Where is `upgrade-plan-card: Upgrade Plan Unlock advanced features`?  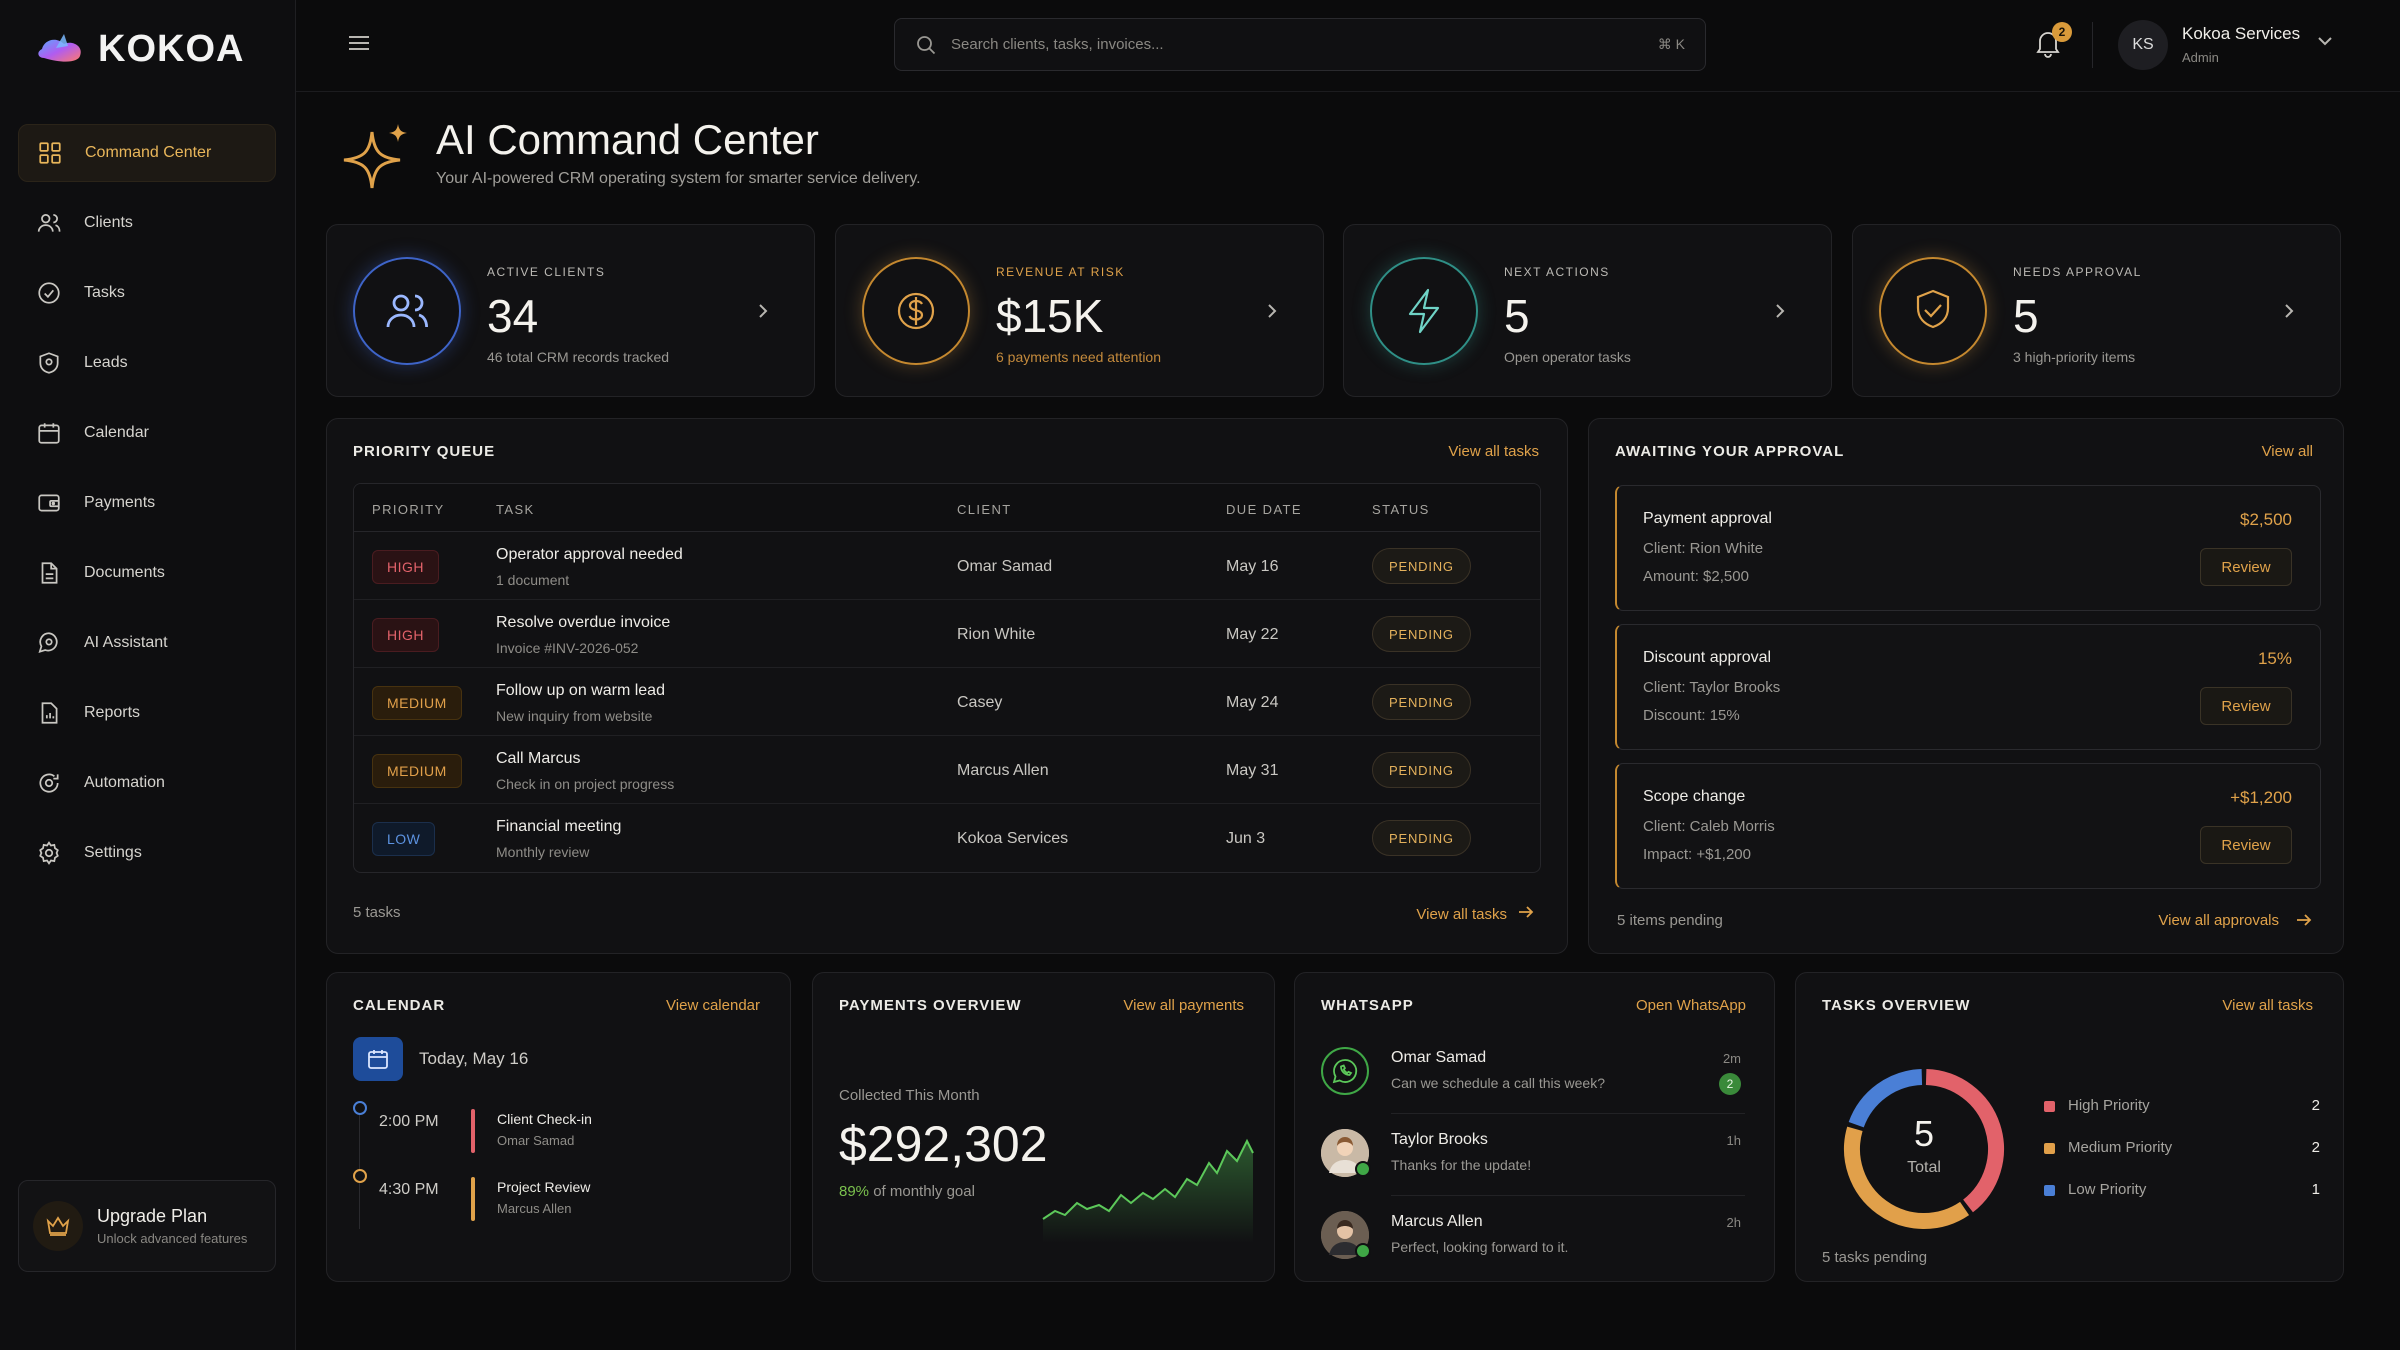
upgrade-plan-card: Upgrade Plan Unlock advanced features is located at coordinates (147, 1226).